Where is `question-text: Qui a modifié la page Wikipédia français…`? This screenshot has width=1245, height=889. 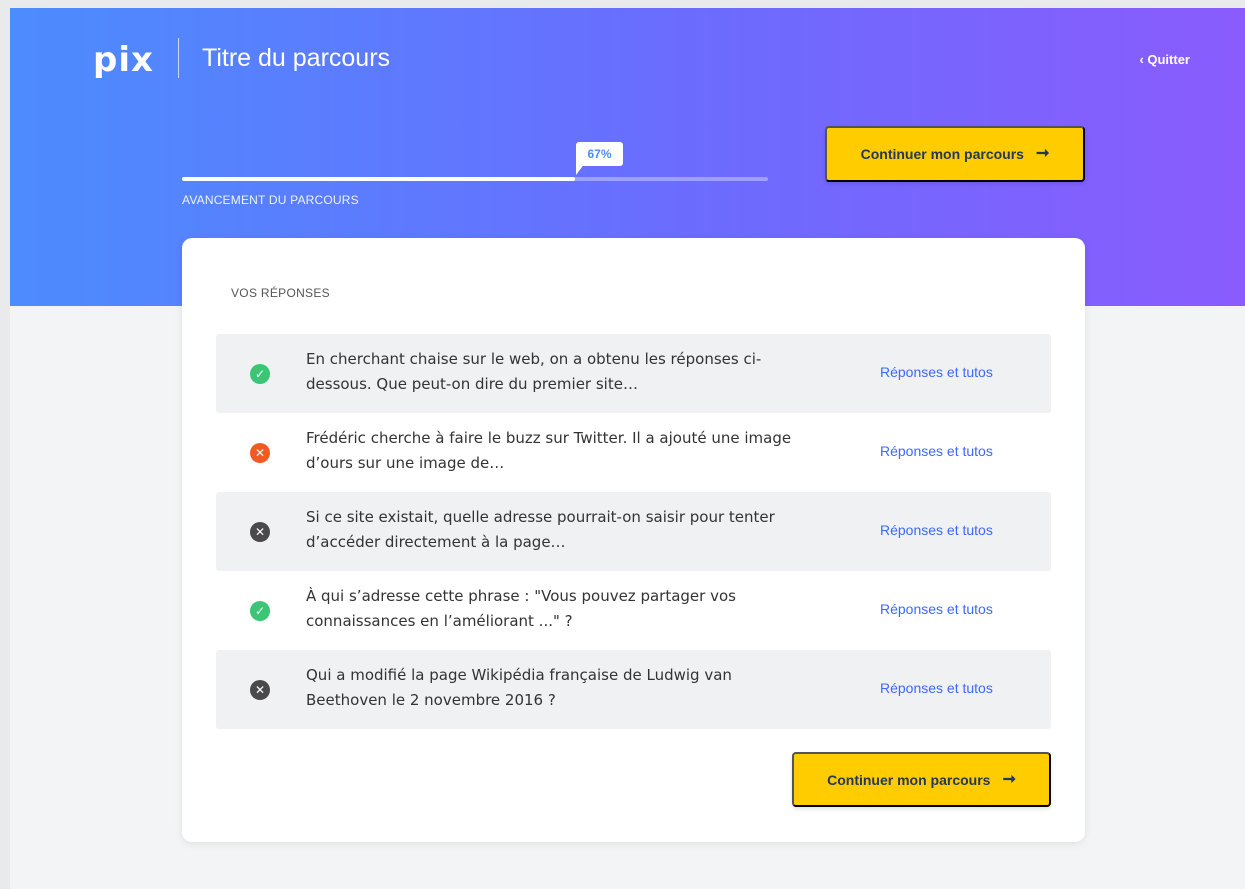 question-text: Qui a modifié la page Wikipédia français… is located at coordinates (519, 687).